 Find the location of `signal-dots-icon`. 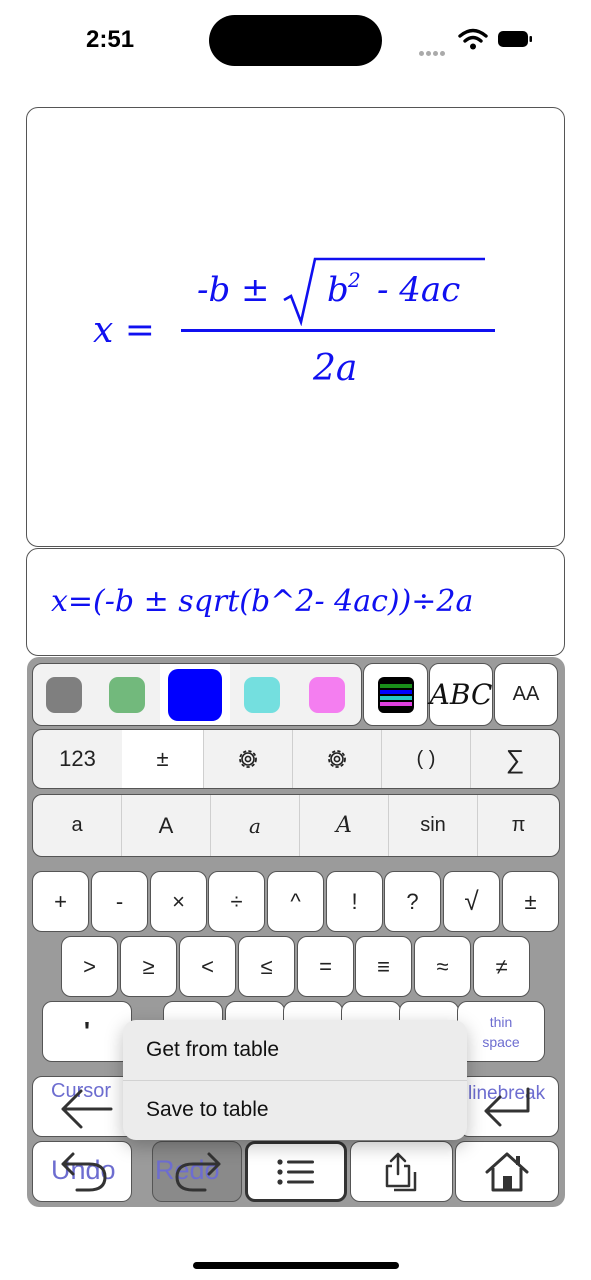

signal-dots-icon is located at coordinates (433, 52).